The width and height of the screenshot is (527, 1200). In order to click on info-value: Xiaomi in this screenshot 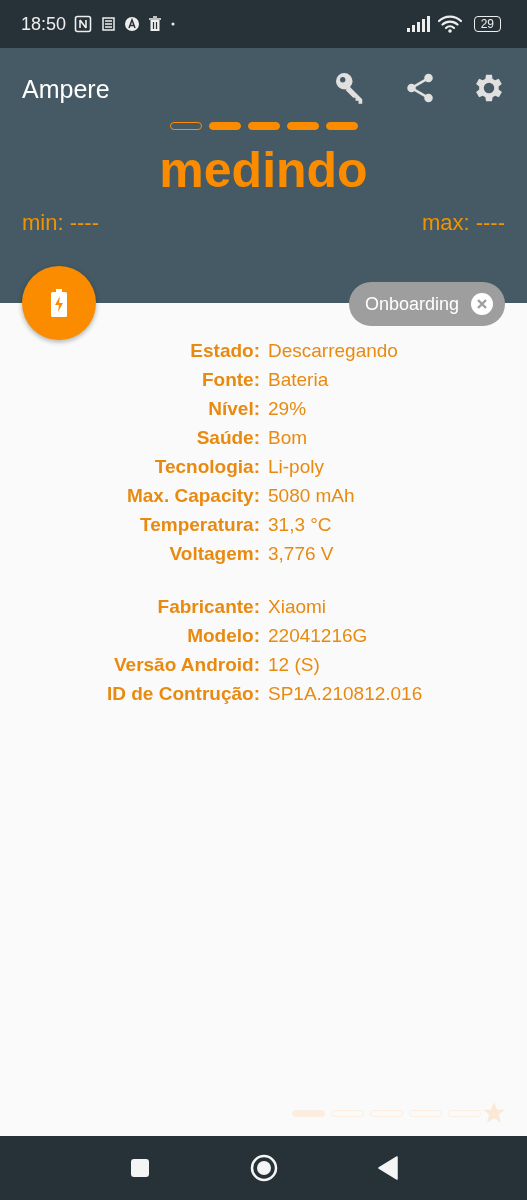, I will do `click(298, 607)`.